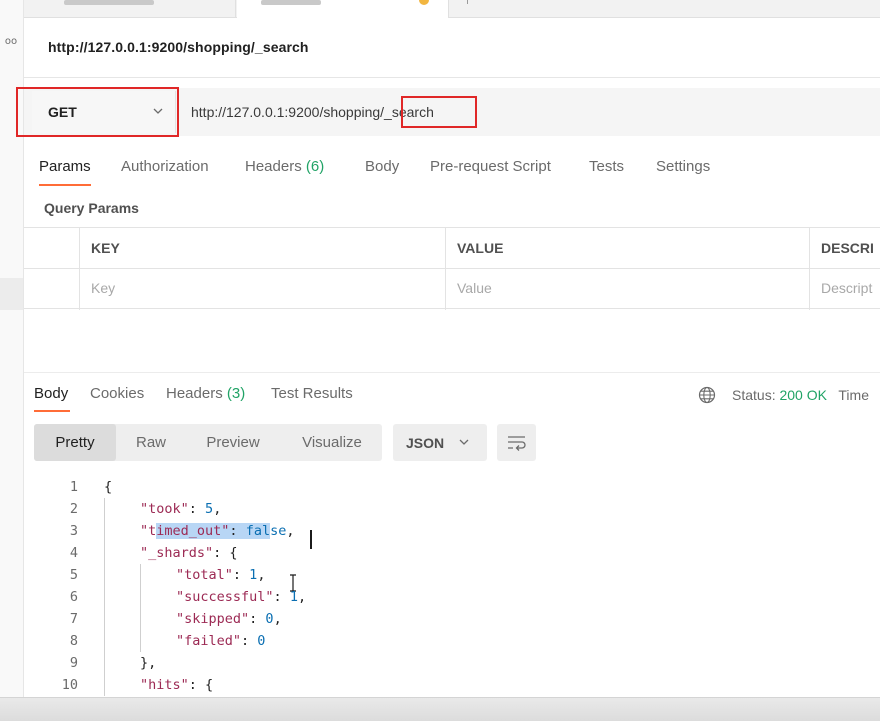  Describe the element at coordinates (73, 597) in the screenshot. I see `line-number: 6` at that location.